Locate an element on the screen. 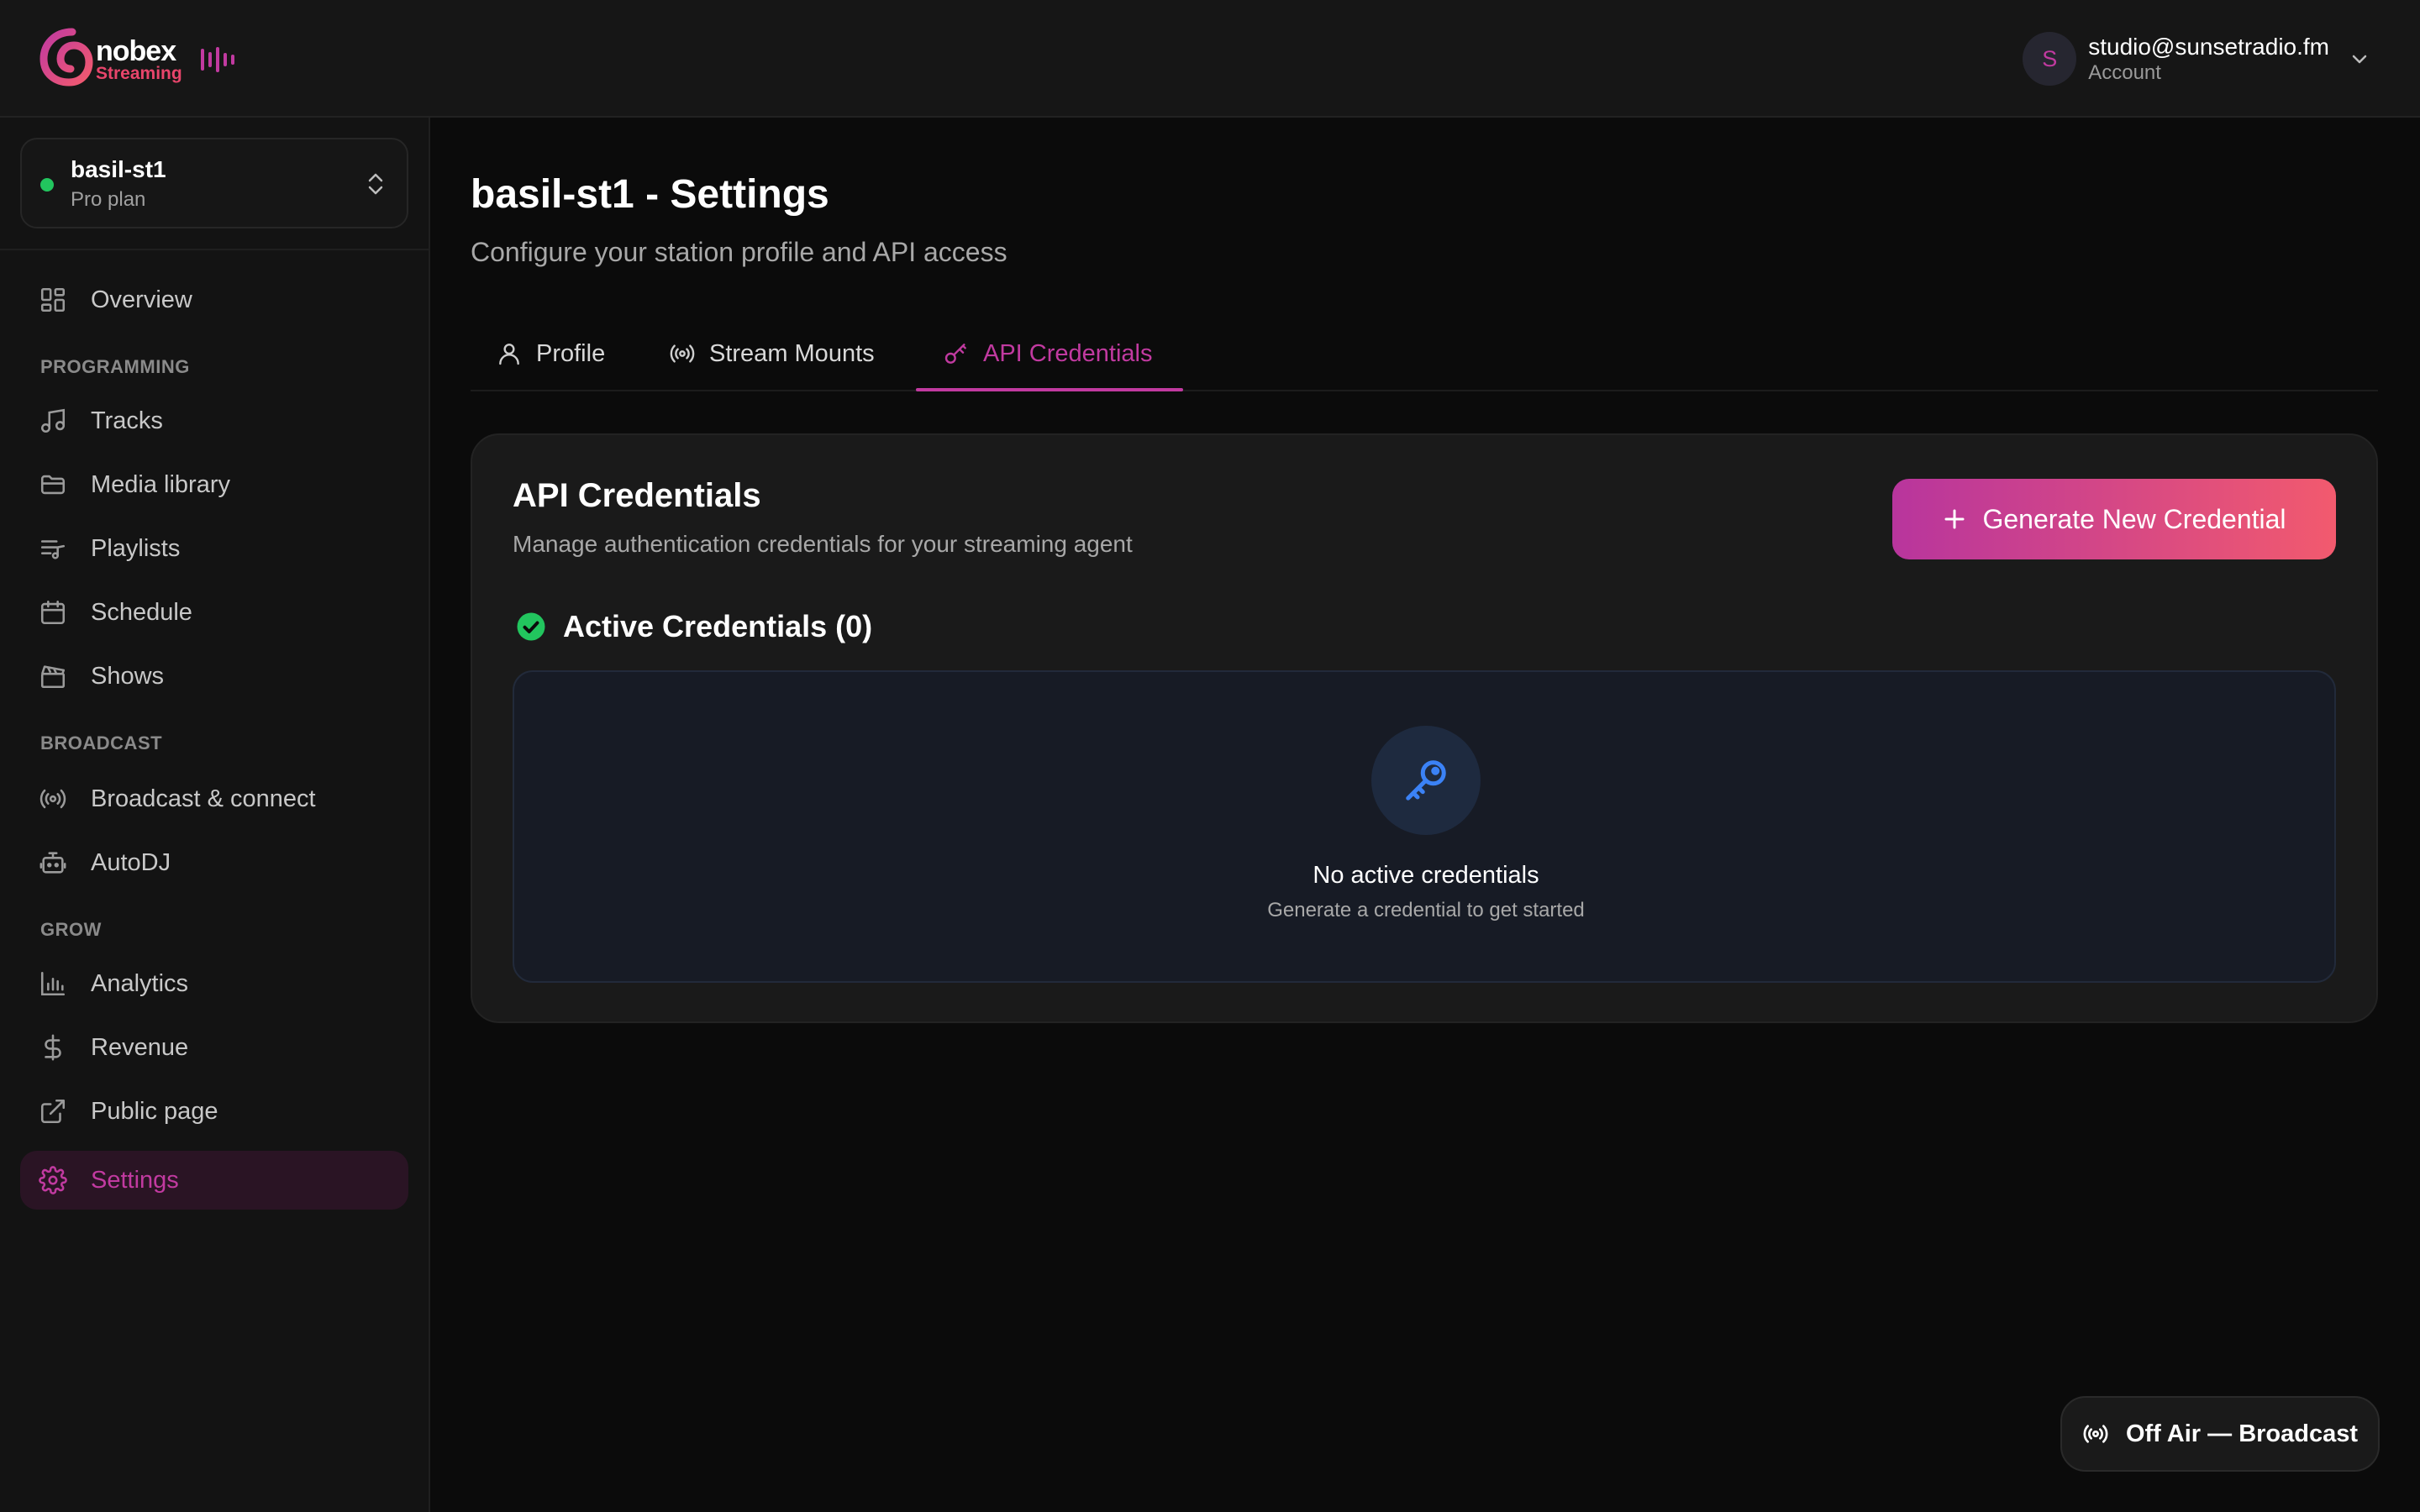  sidebar-item-revenue: Revenue is located at coordinates (214, 1047).